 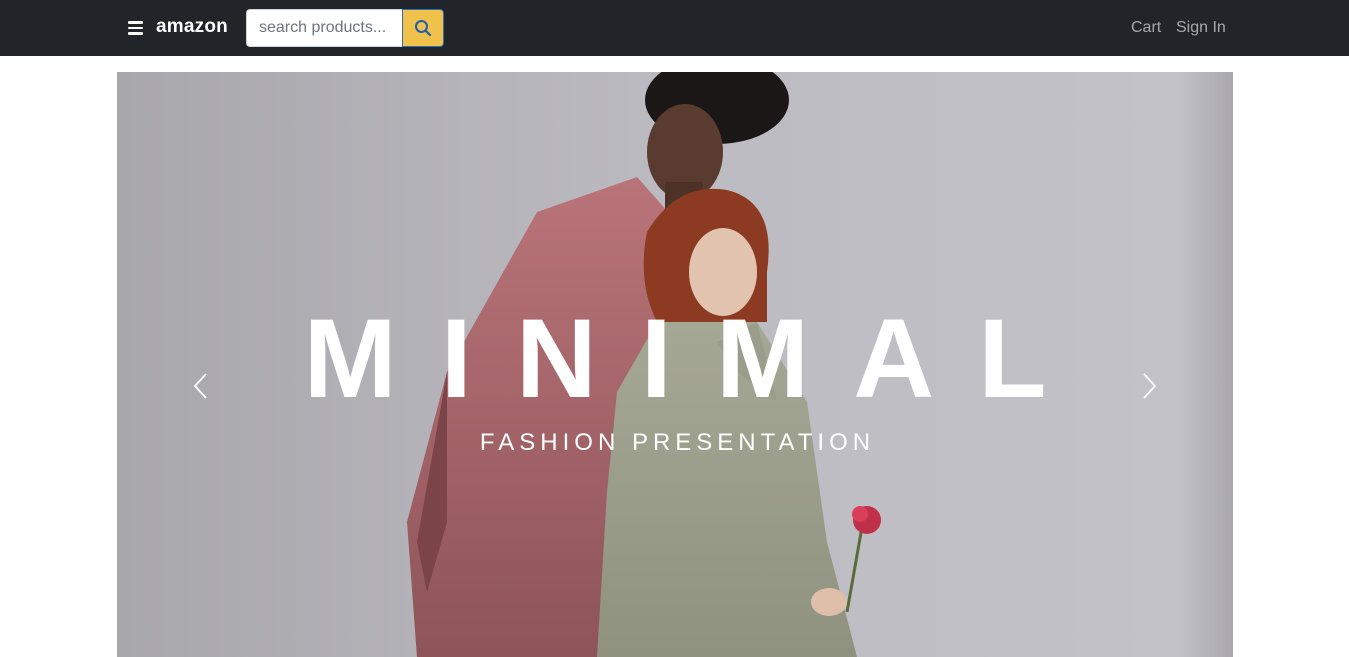 I want to click on search-form, so click(x=345, y=28).